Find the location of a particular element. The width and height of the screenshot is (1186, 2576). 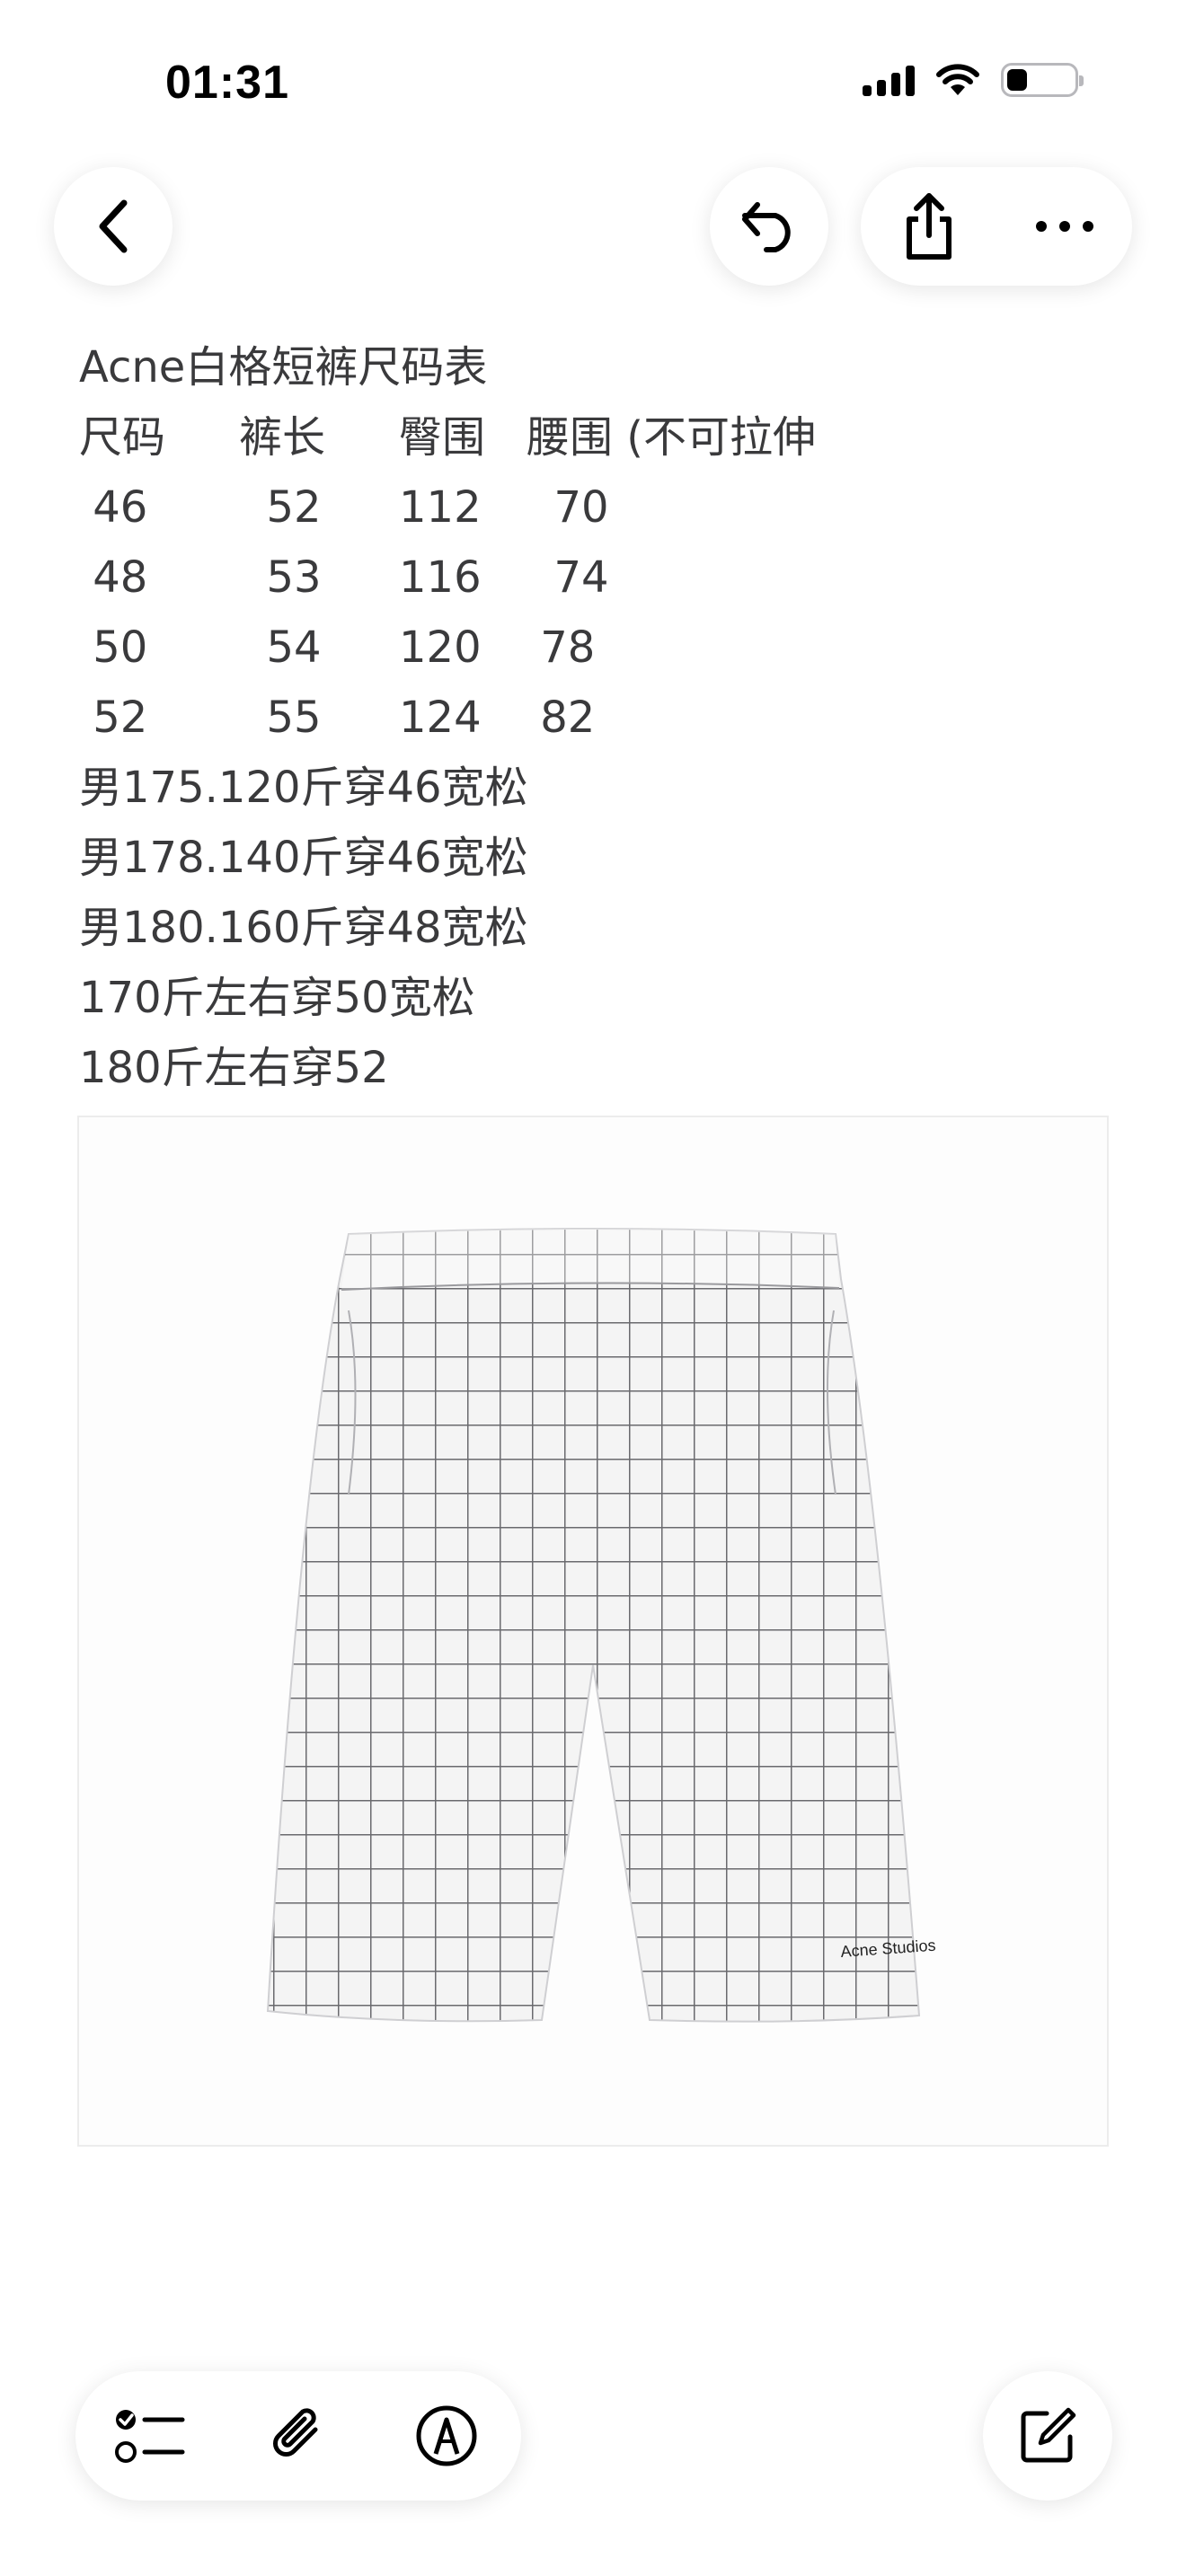

compose-icon is located at coordinates (1048, 2435).